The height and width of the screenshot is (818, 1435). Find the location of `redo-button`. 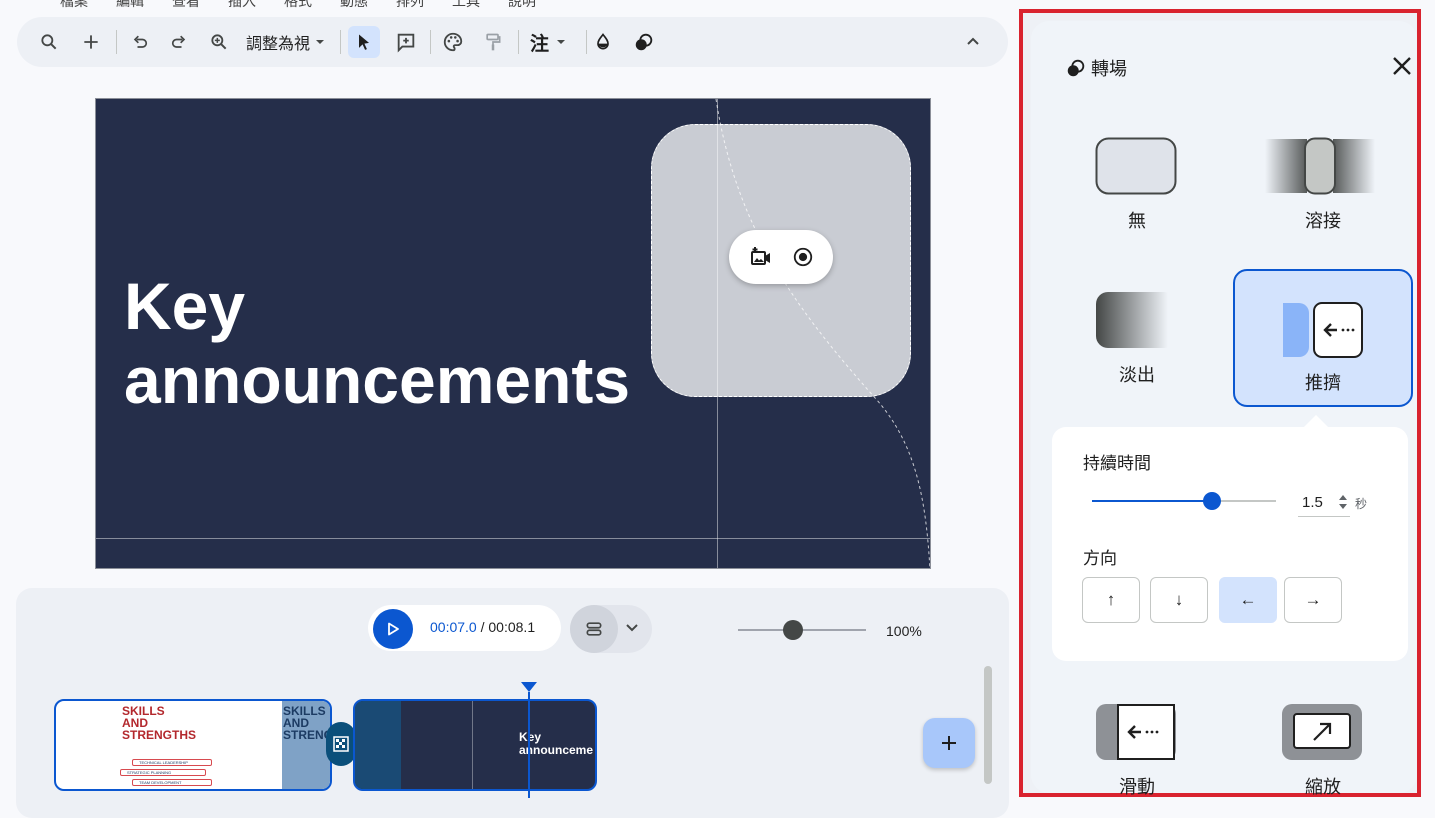

redo-button is located at coordinates (179, 42).